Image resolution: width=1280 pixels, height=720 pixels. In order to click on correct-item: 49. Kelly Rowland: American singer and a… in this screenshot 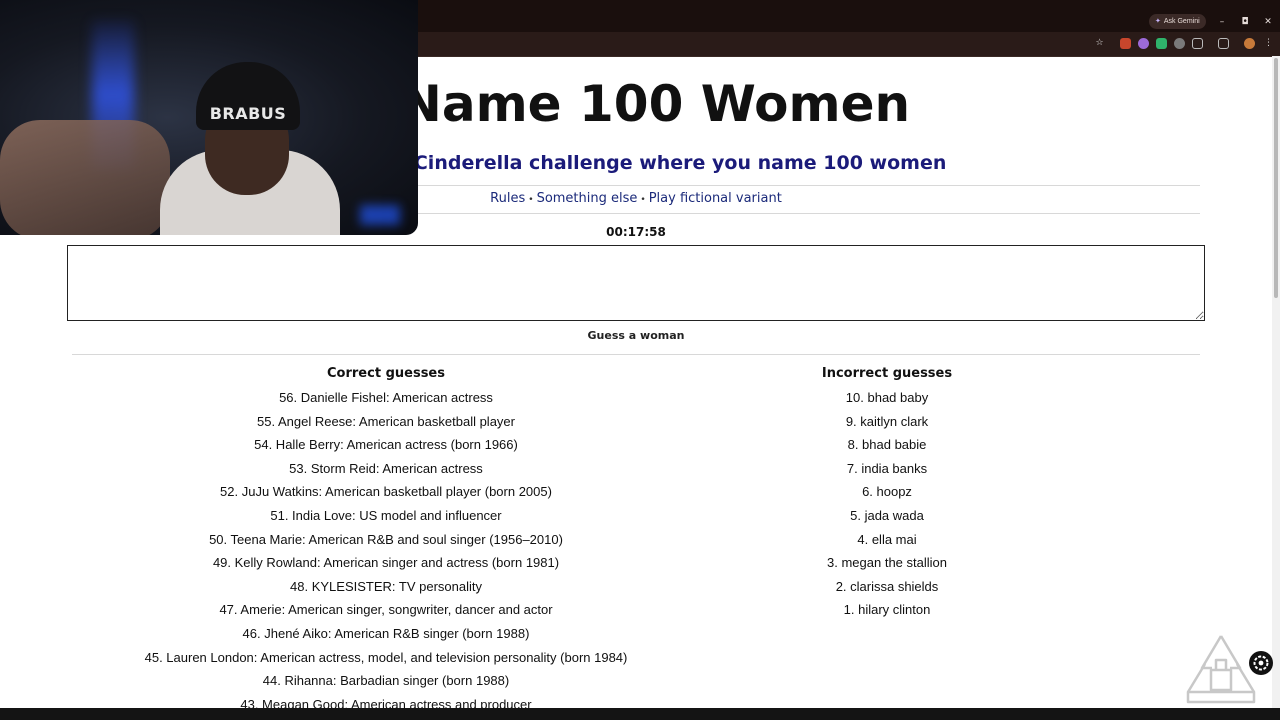, I will do `click(386, 563)`.